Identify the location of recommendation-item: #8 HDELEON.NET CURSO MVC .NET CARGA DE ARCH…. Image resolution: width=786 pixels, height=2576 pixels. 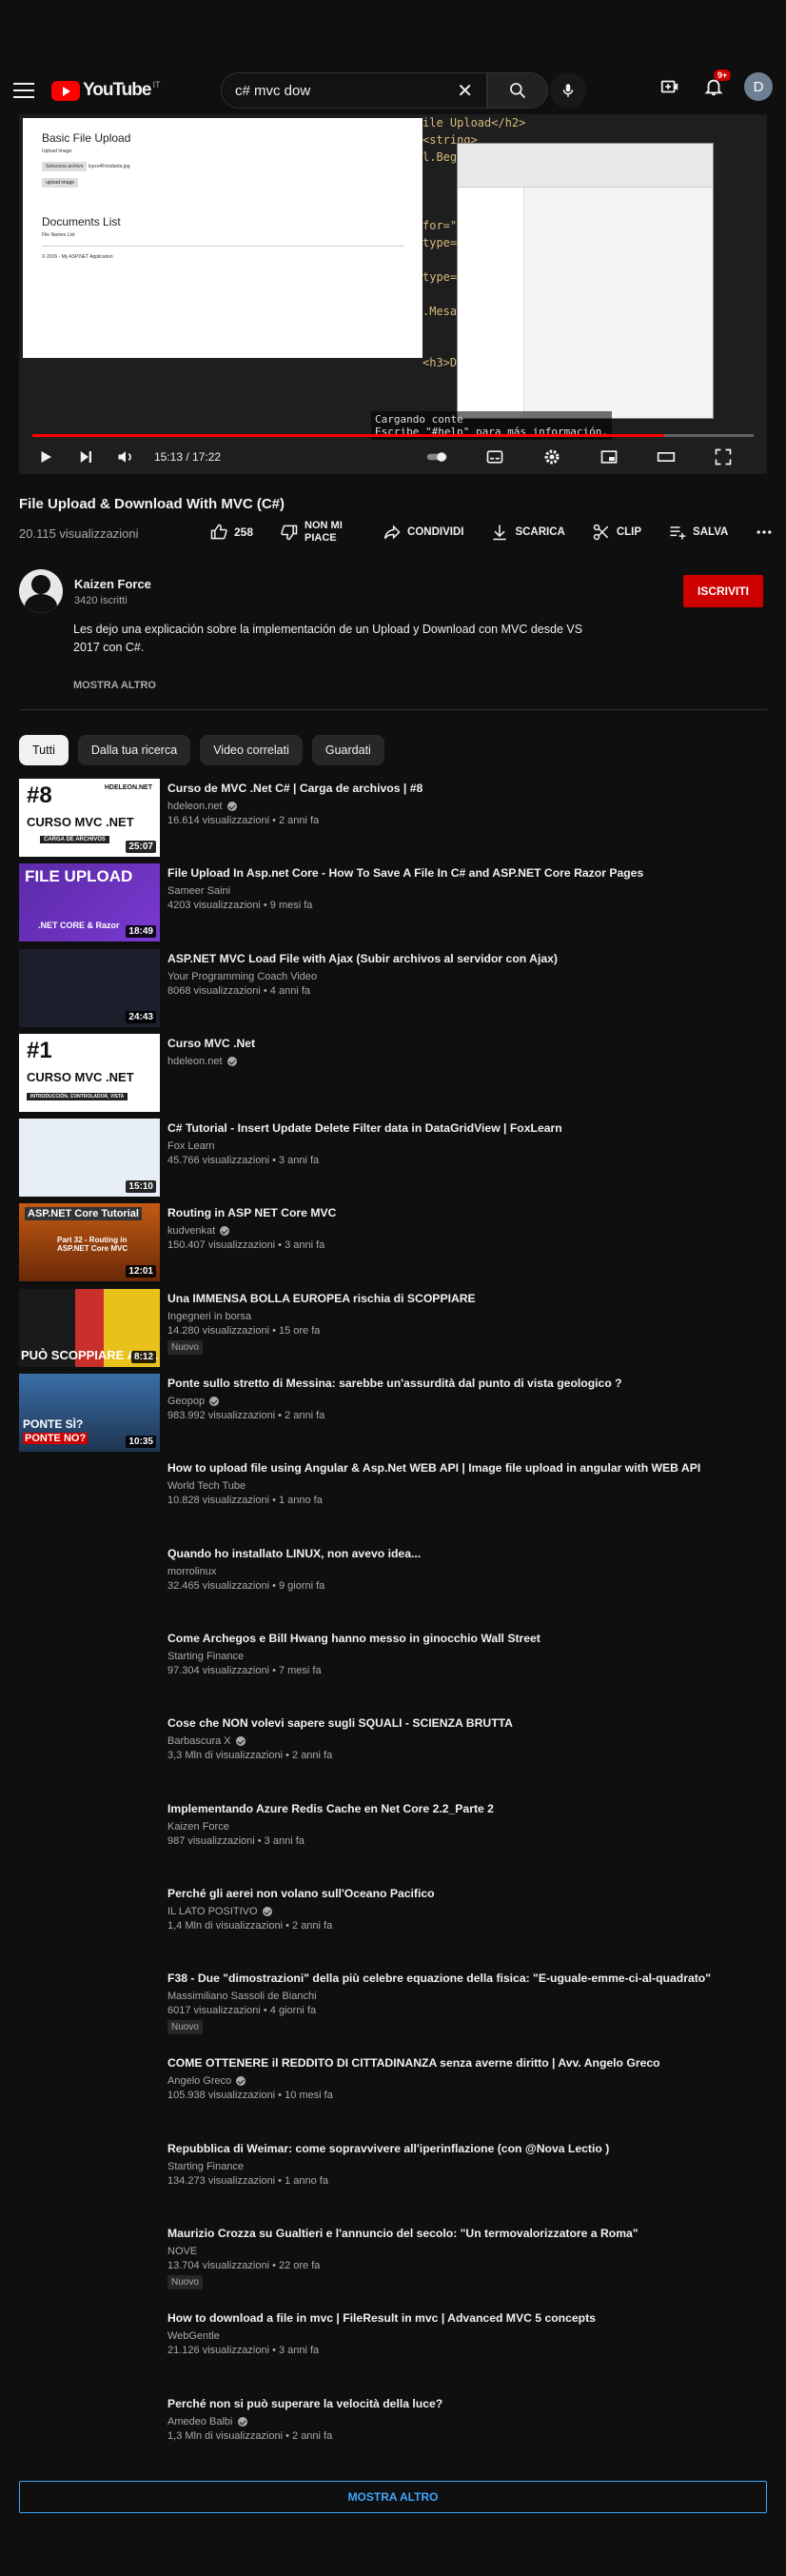
(393, 821).